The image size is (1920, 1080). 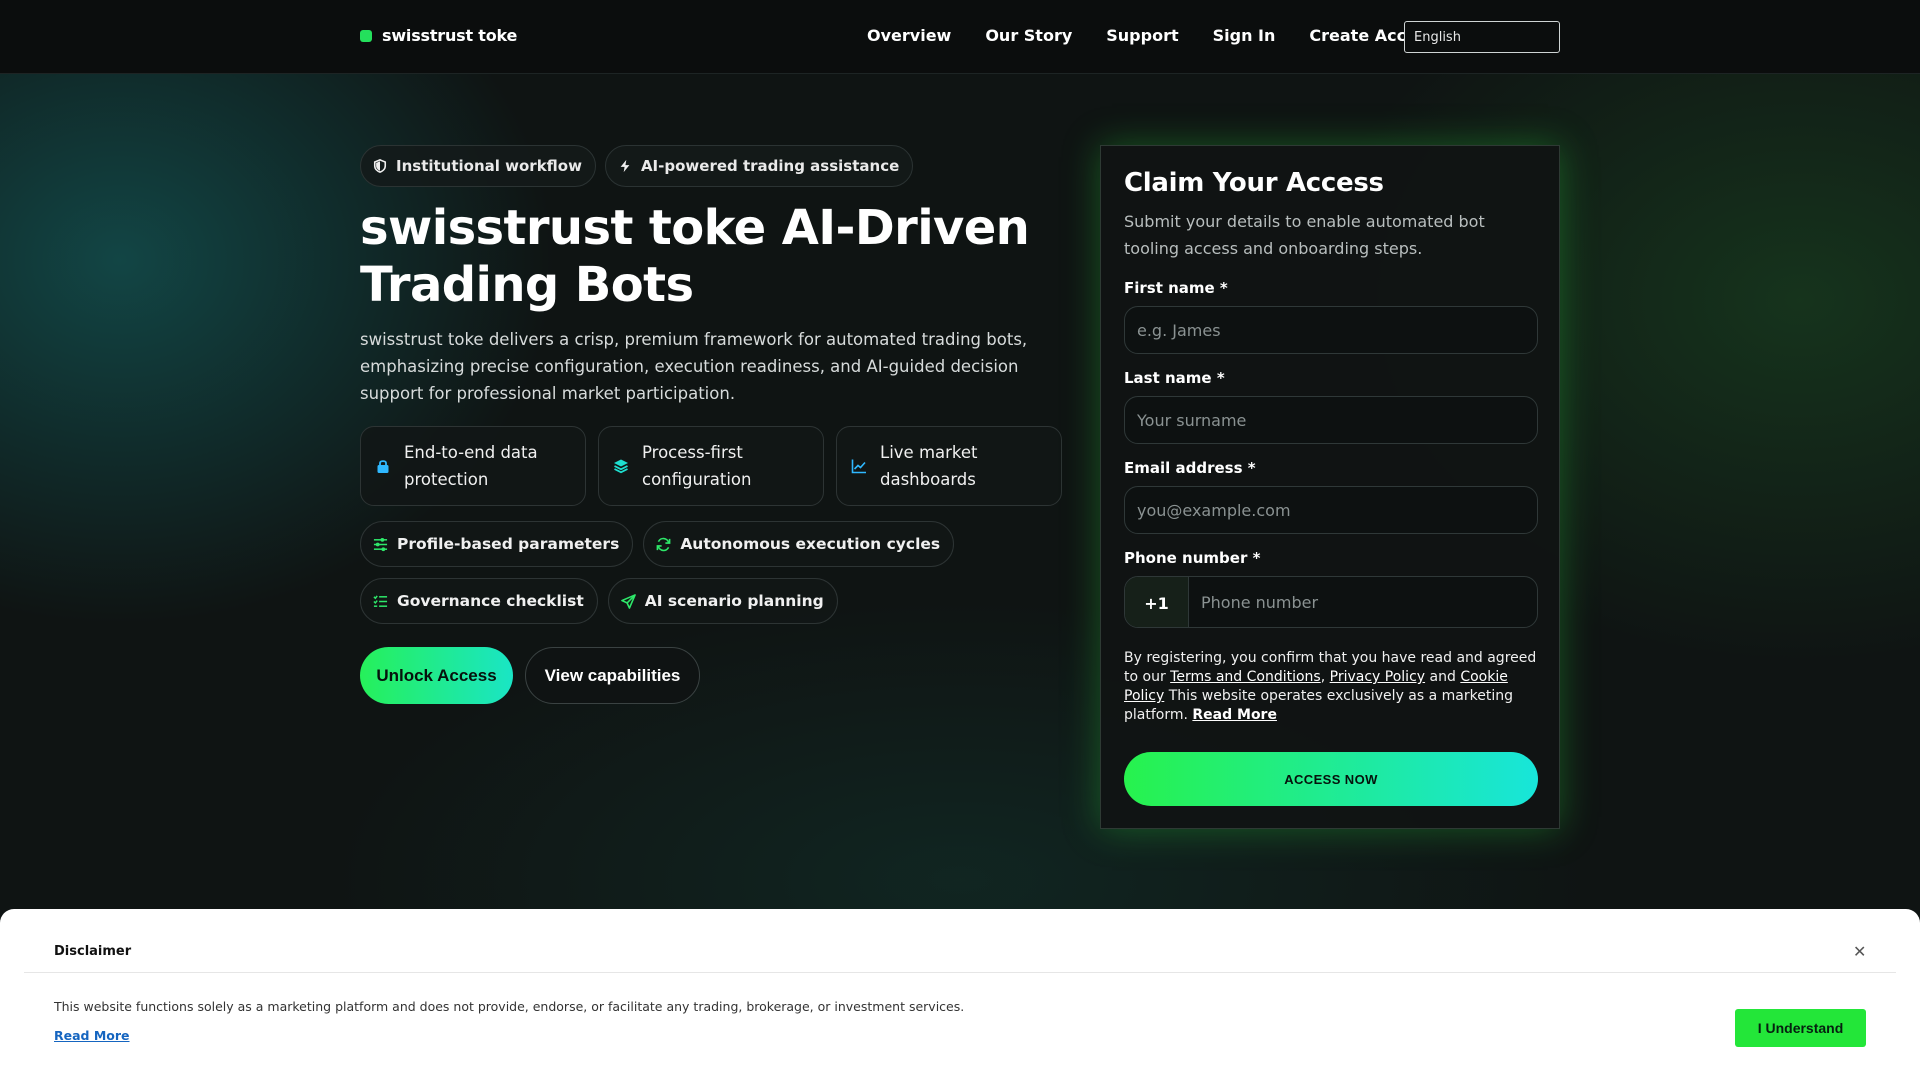 What do you see at coordinates (1028, 35) in the screenshot?
I see `nav-our-story: Our Story` at bounding box center [1028, 35].